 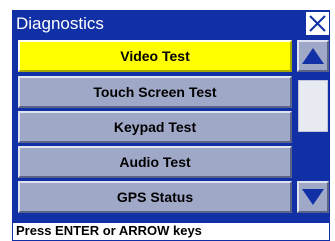 I want to click on arrow-up-icon, so click(x=313, y=56).